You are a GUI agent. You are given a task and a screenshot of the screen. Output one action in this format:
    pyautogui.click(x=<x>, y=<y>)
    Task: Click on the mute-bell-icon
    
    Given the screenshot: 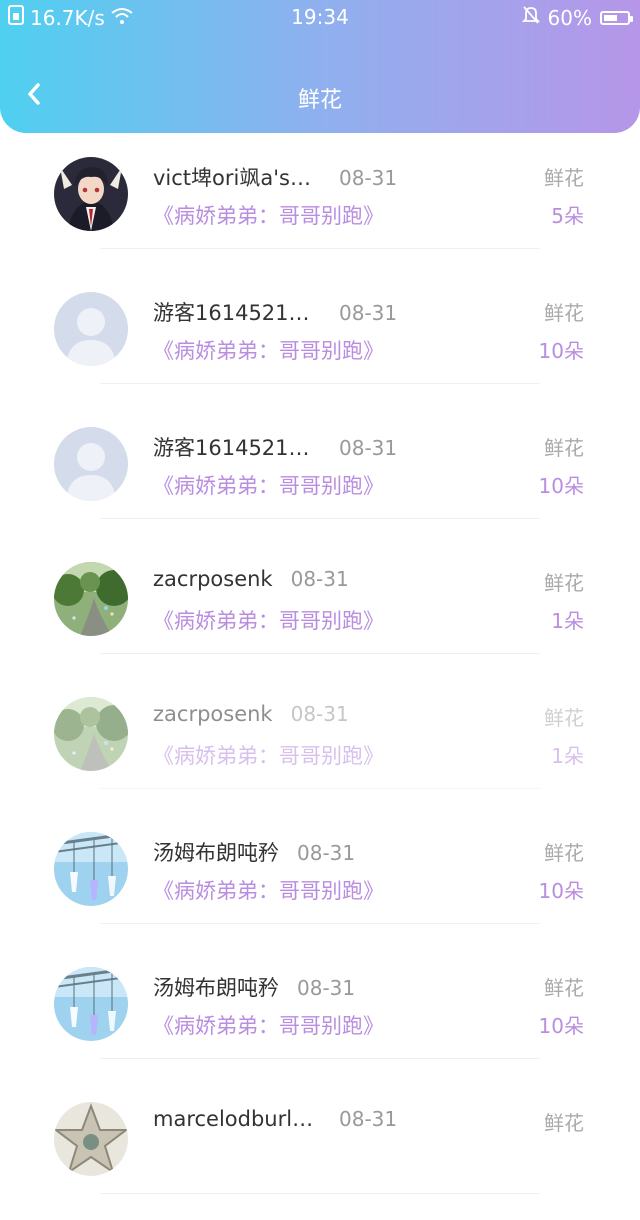 What is the action you would take?
    pyautogui.click(x=530, y=17)
    